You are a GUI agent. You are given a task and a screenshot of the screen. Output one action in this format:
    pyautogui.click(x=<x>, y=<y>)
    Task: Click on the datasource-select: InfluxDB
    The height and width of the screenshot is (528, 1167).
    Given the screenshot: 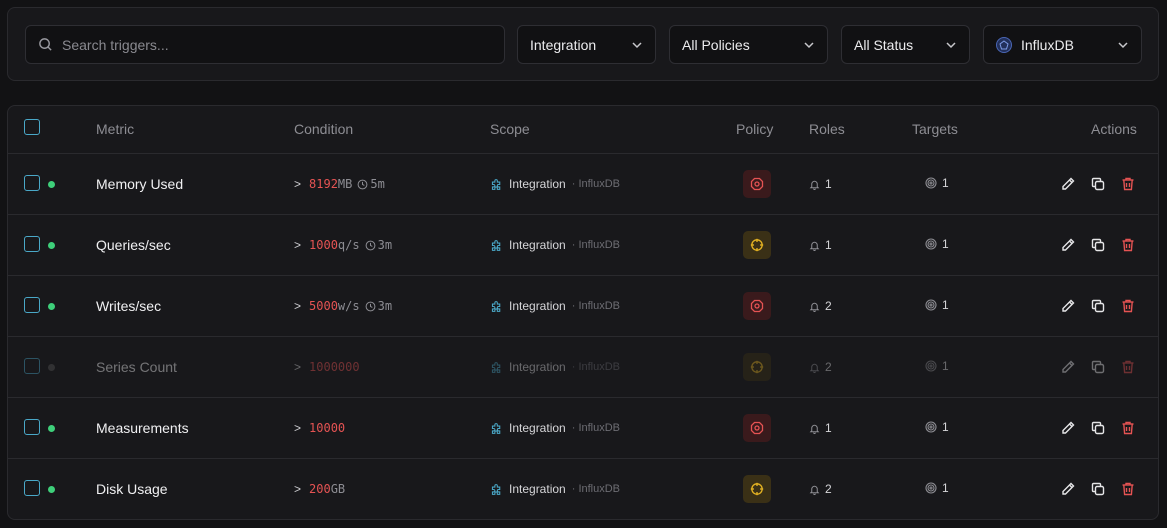 What is the action you would take?
    pyautogui.click(x=1062, y=44)
    